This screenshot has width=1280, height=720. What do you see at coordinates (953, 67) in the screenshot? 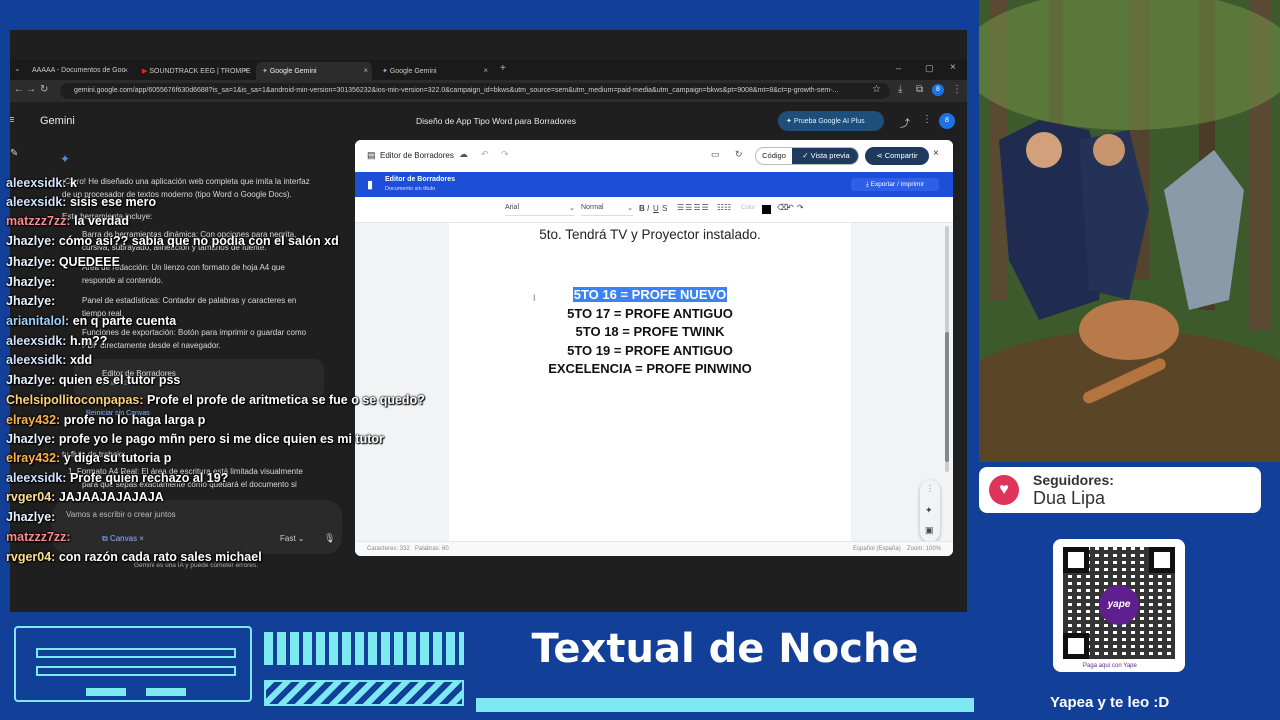
I see `close-window-icon: ×` at bounding box center [953, 67].